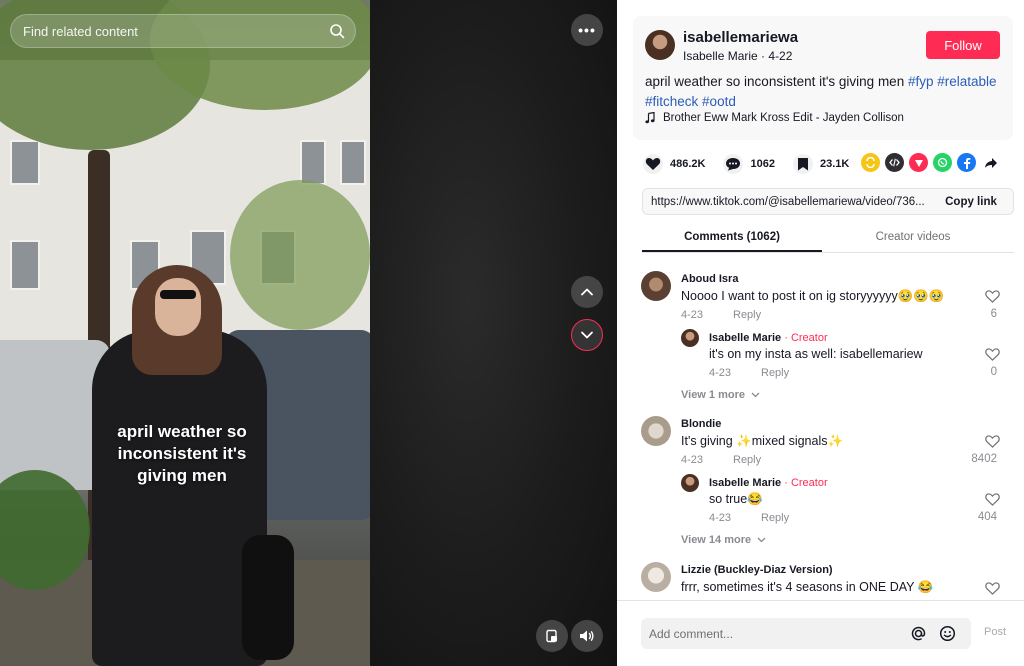 This screenshot has height=666, width=1024. What do you see at coordinates (178, 307) in the screenshot?
I see `person-face` at bounding box center [178, 307].